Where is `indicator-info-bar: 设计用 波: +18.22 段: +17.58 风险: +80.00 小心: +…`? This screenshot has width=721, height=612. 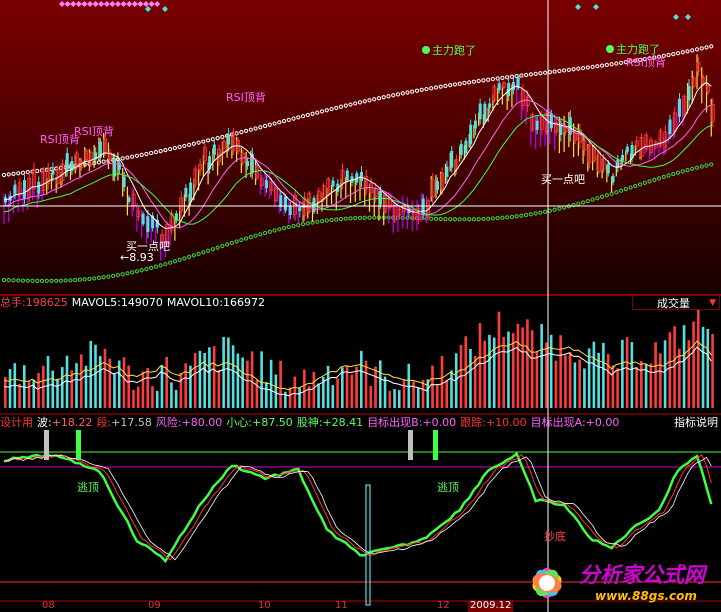
indicator-info-bar: 设计用 波: +18.22 段: +17.58 风险: +80.00 小心: +… is located at coordinates (311, 423).